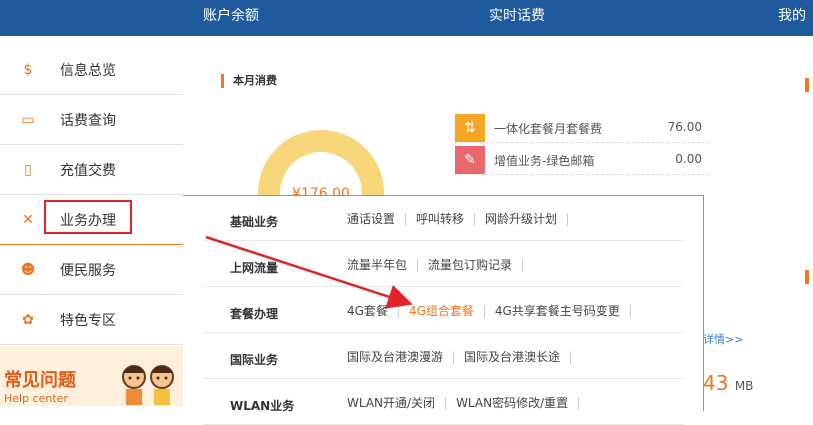 This screenshot has width=813, height=425. Describe the element at coordinates (309, 272) in the screenshot. I see `annotation-arrow` at that location.